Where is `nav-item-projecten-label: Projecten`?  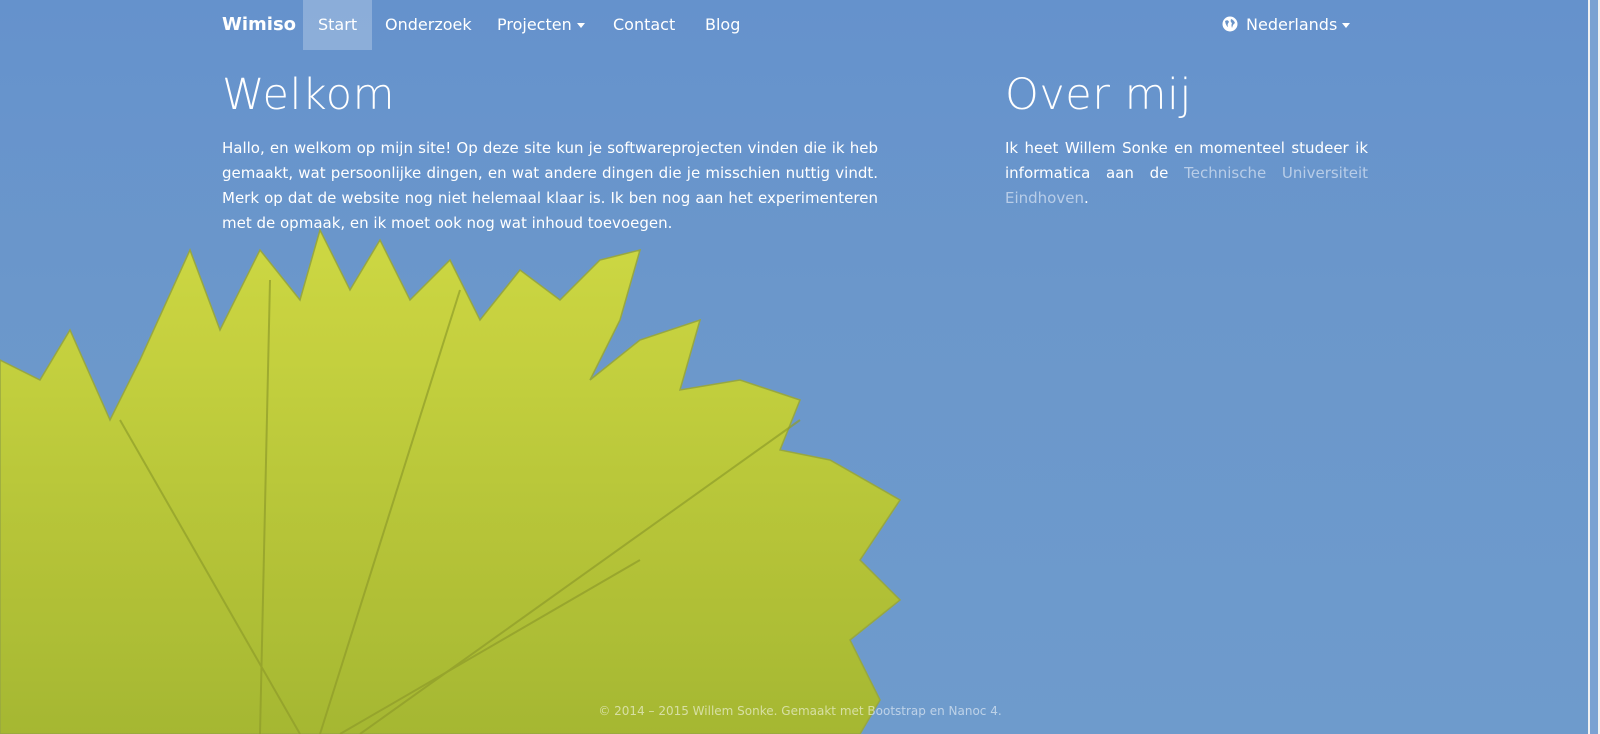
nav-item-projecten-label: Projecten is located at coordinates (534, 24).